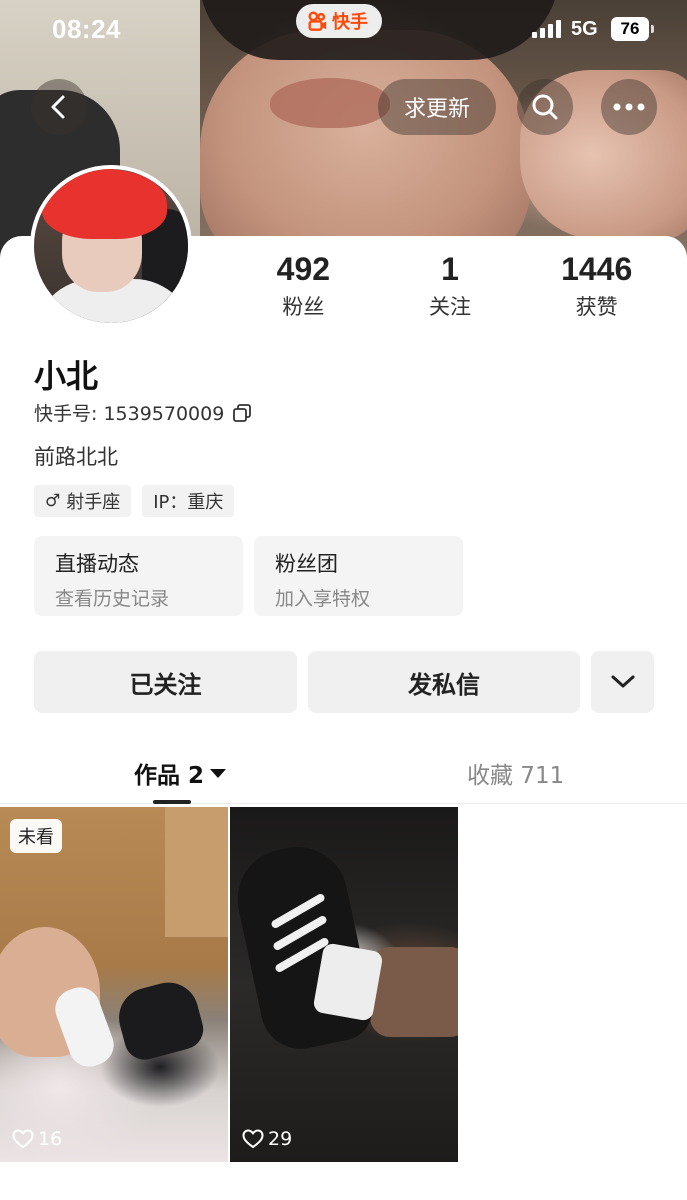  I want to click on chevron-down-icon, so click(622, 681).